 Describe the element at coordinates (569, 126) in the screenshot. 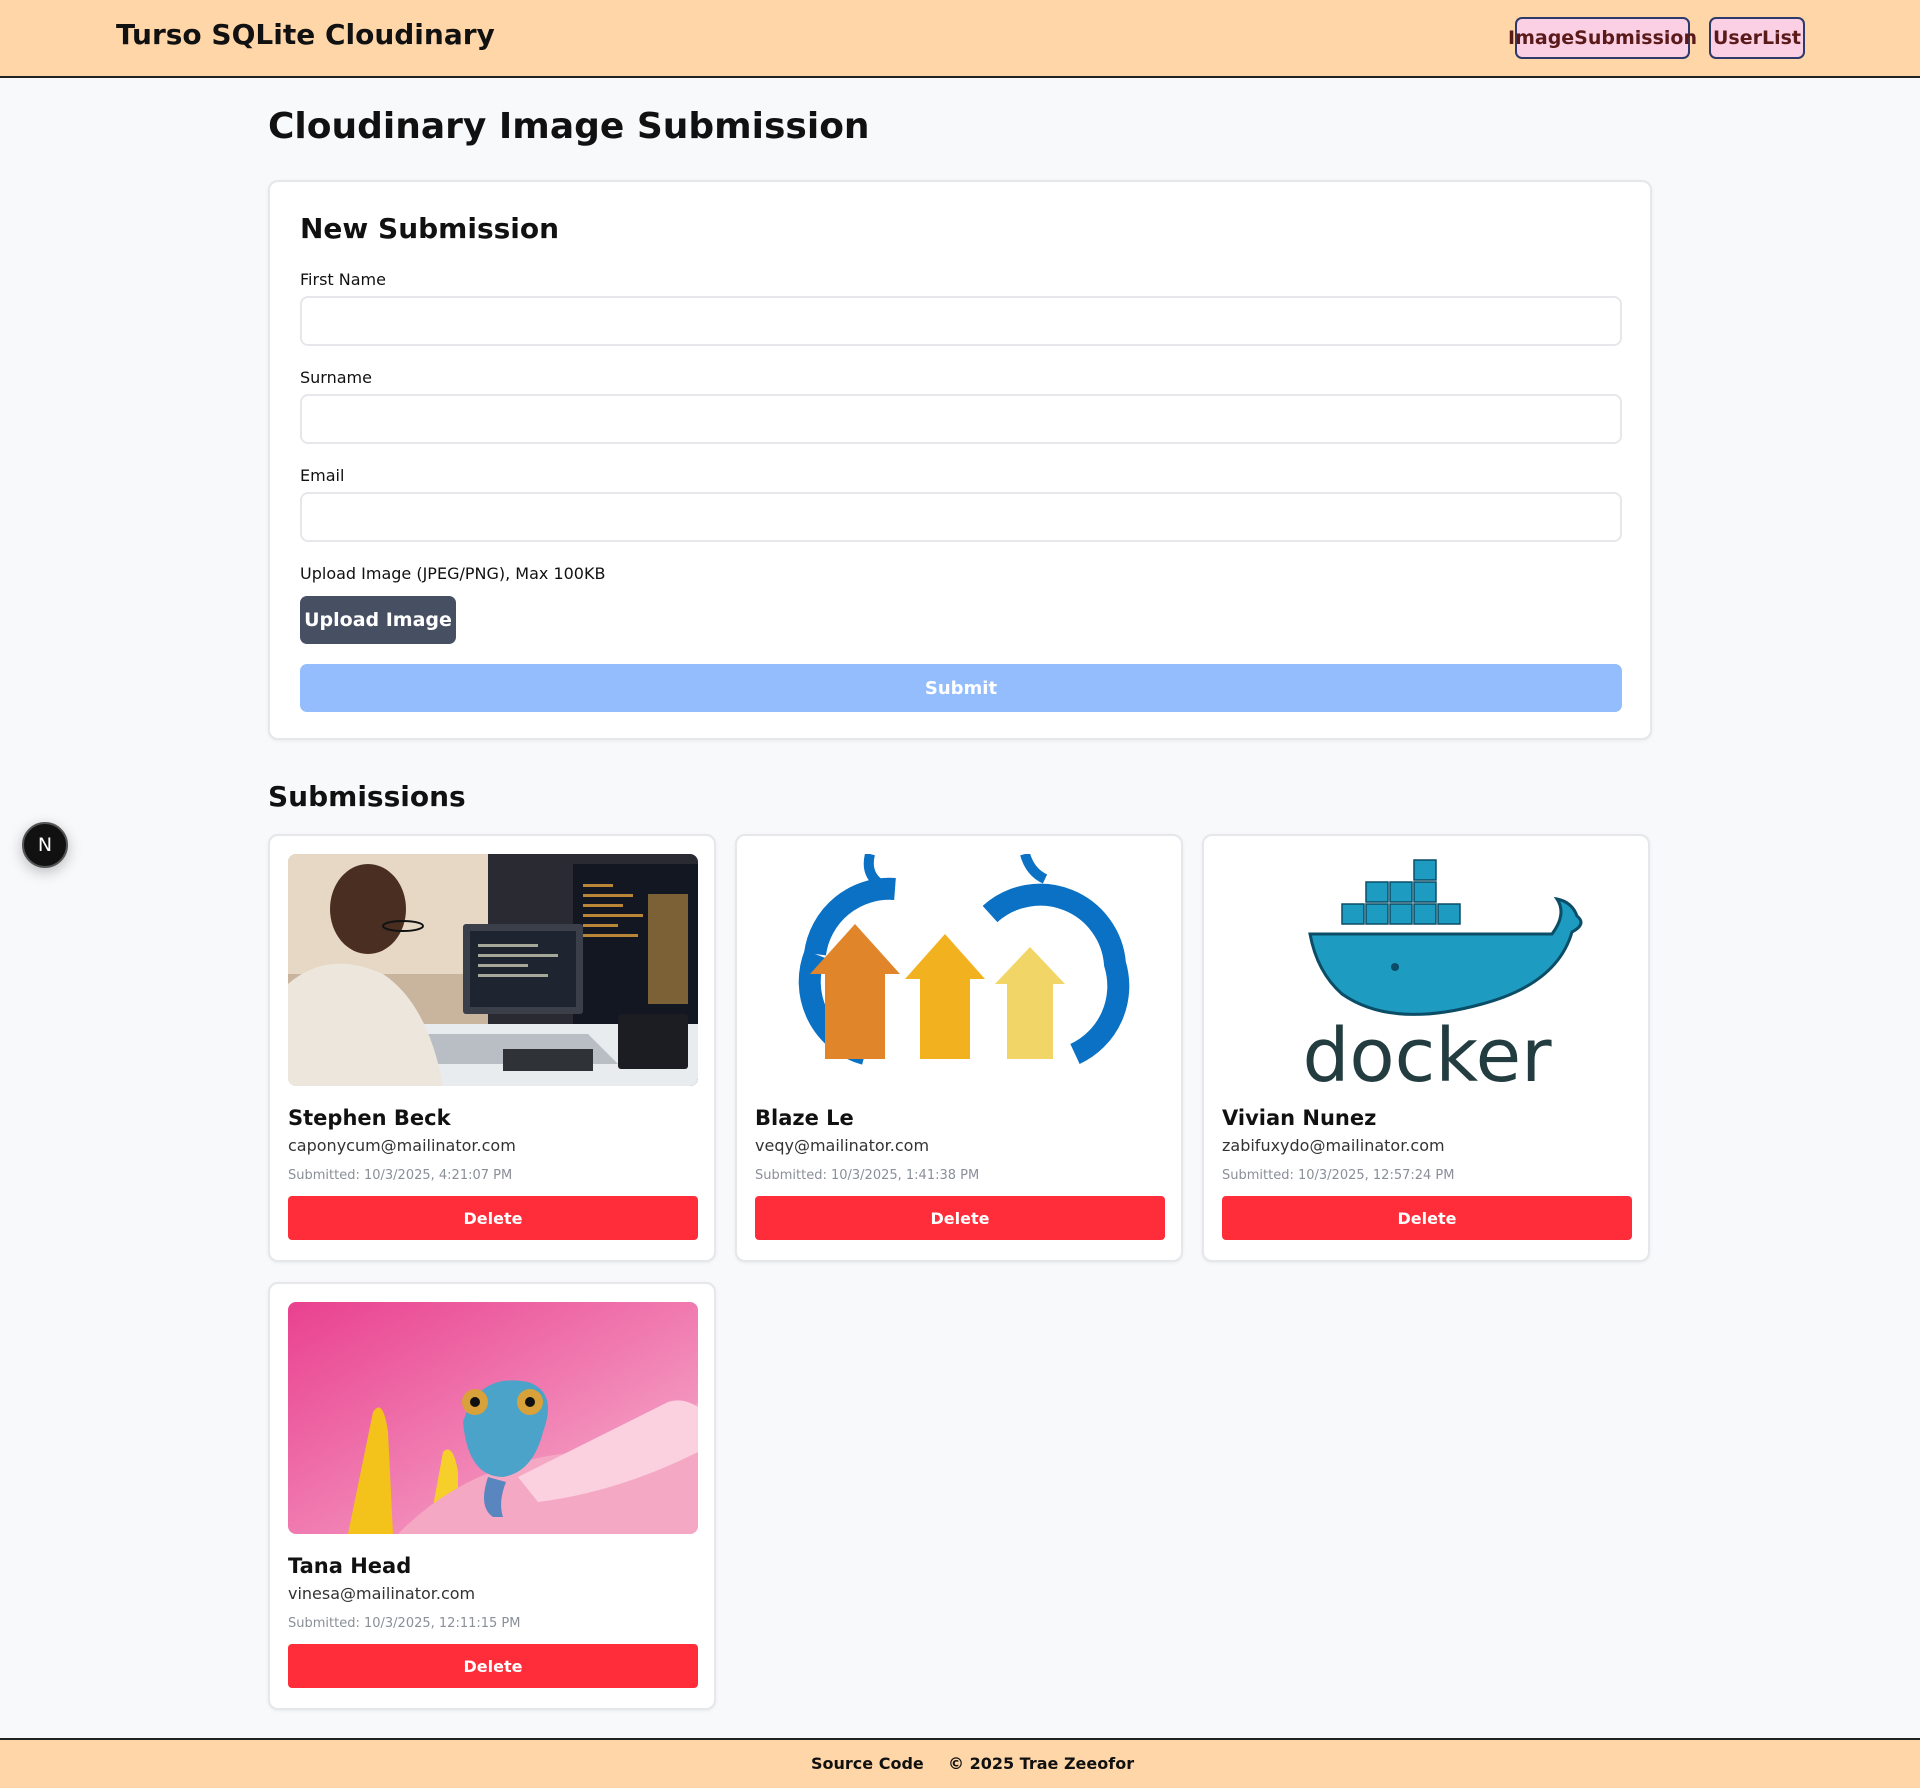

I see `page-title: Cloudinary Image Submission` at that location.